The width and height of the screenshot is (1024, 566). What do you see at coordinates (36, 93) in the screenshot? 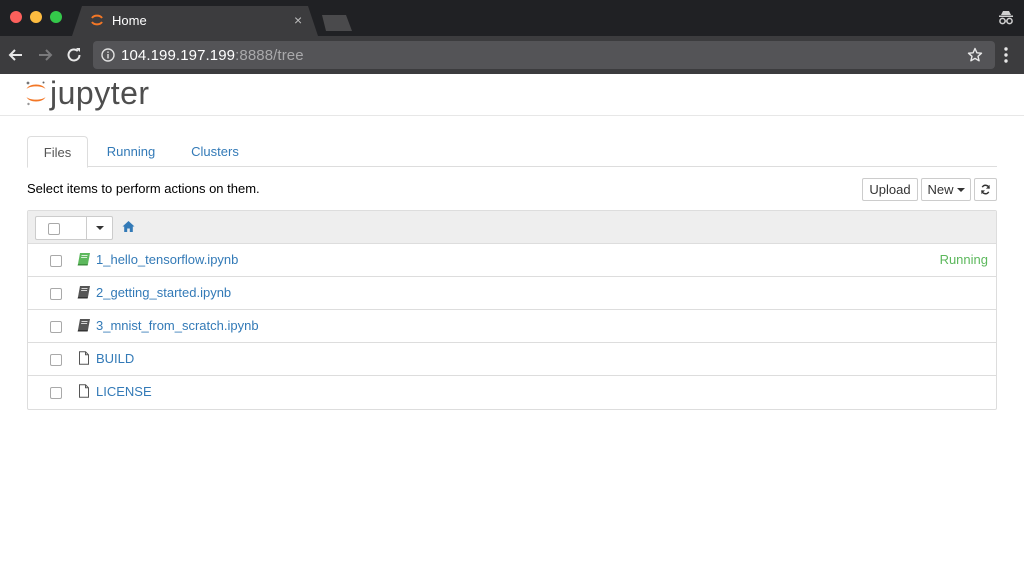
I see `jupyter-logo-icon` at bounding box center [36, 93].